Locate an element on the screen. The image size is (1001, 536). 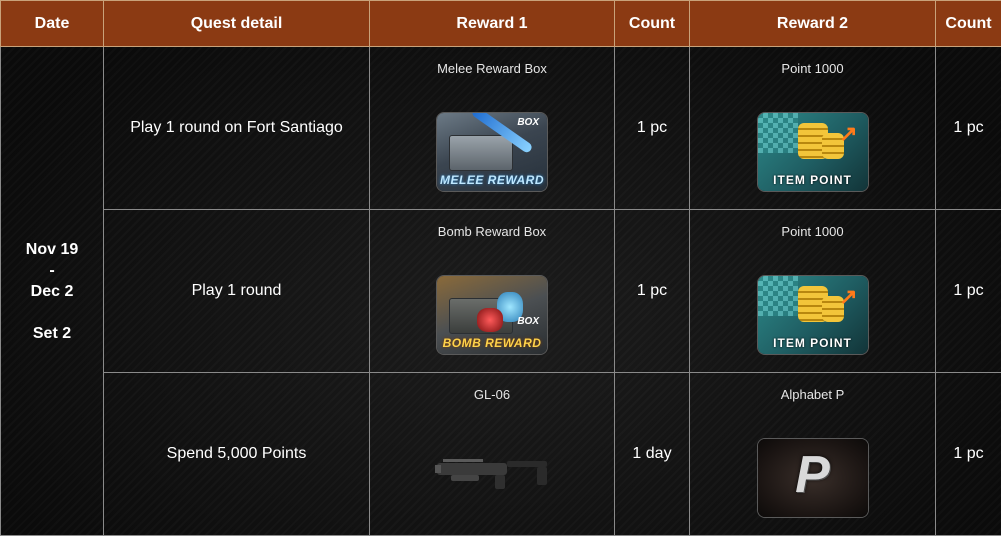
header-reward-1: Reward 1 is located at coordinates (492, 23).